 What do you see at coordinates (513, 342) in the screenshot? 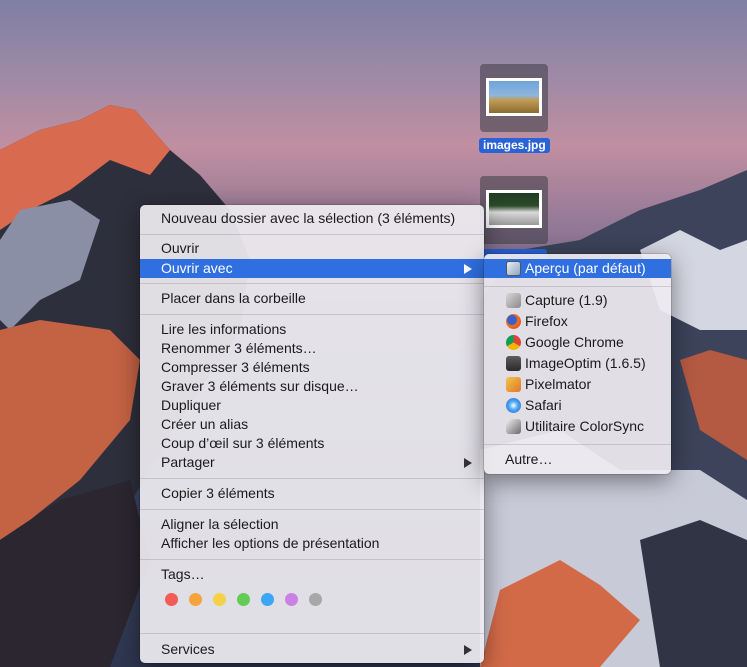
I see `chrome-icon` at bounding box center [513, 342].